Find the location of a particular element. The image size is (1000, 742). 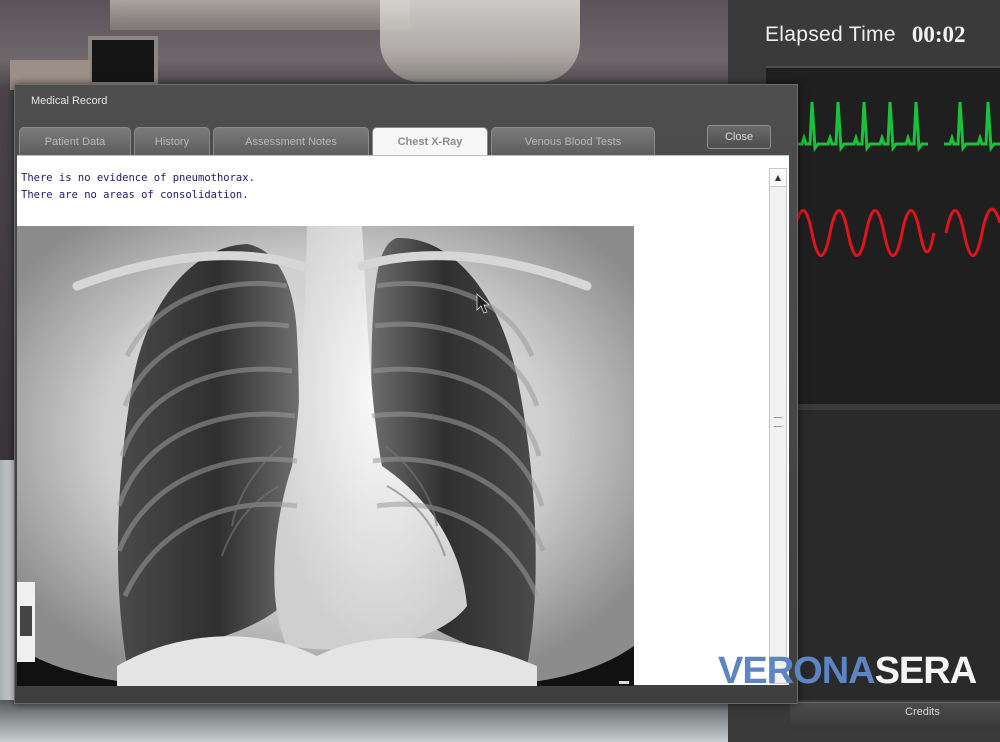

close-button: Close is located at coordinates (739, 137).